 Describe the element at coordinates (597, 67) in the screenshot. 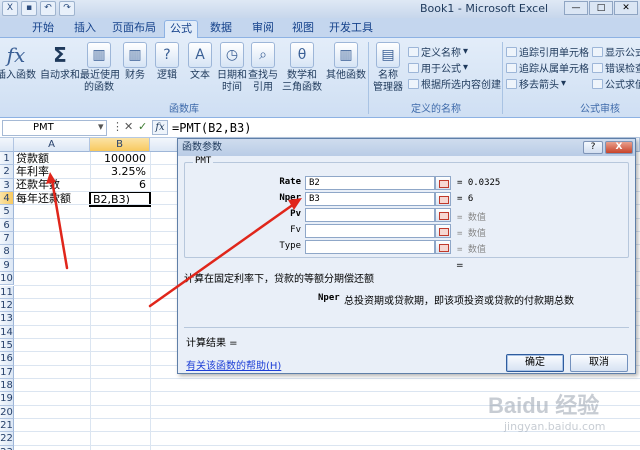

I see `error-check-icon` at that location.